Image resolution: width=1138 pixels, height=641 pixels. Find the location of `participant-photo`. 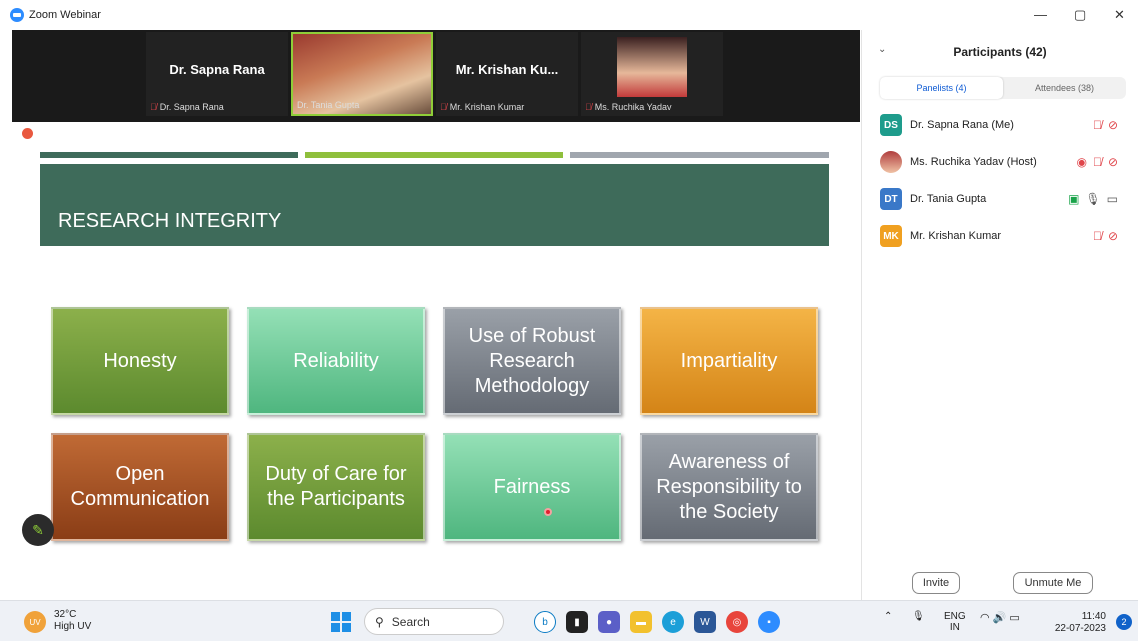

participant-photo is located at coordinates (652, 67).